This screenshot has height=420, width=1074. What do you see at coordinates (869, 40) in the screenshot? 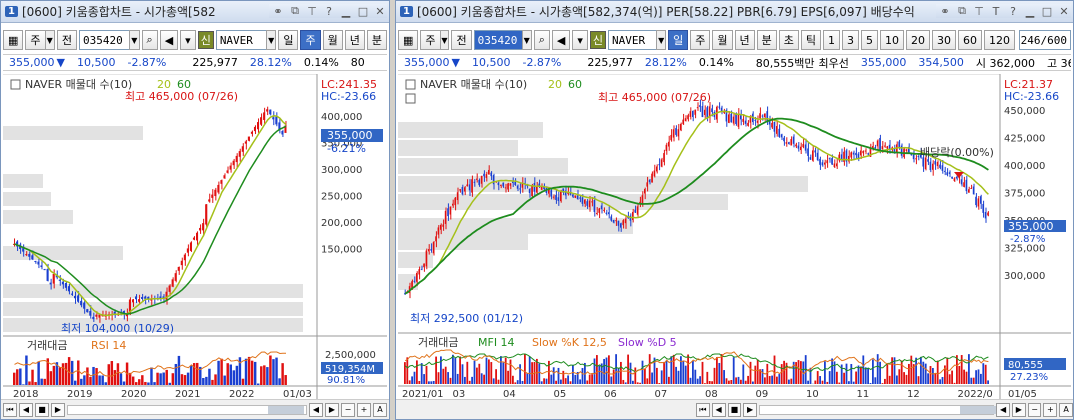
I see `interval-5: 5` at bounding box center [869, 40].